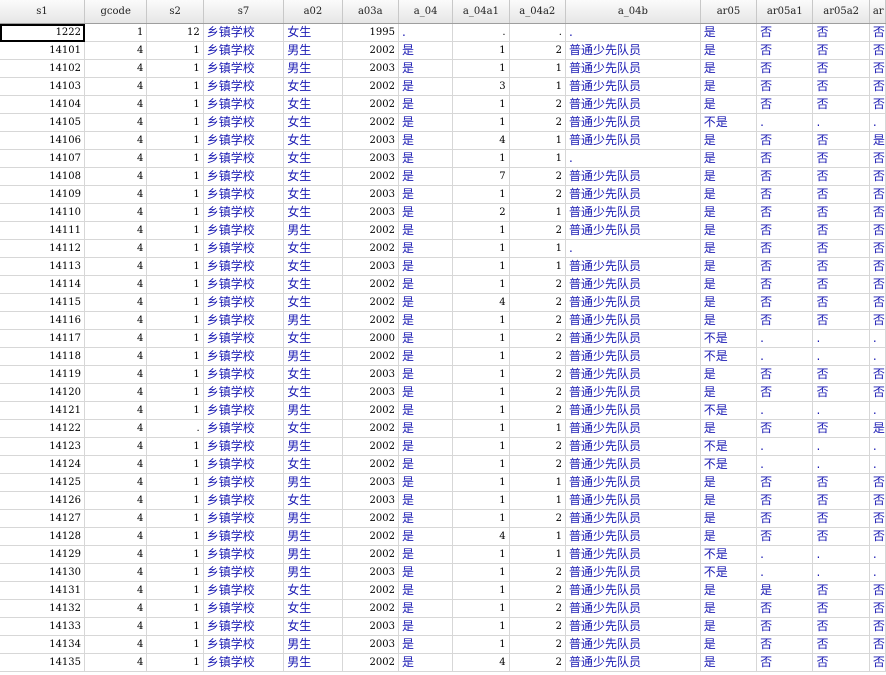 The width and height of the screenshot is (886, 675). I want to click on column-header-a_04: a_04, so click(426, 12).